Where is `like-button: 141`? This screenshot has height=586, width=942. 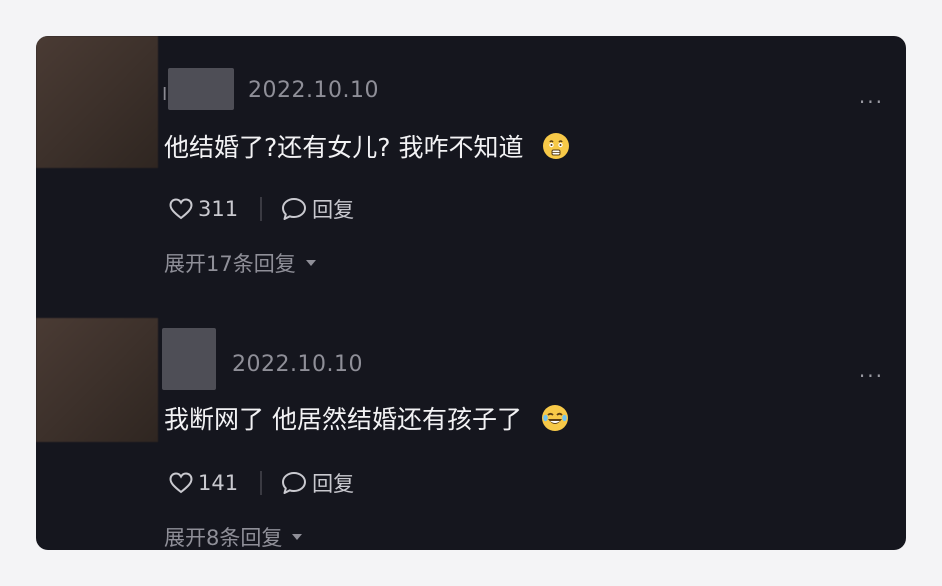
like-button: 141 is located at coordinates (203, 483).